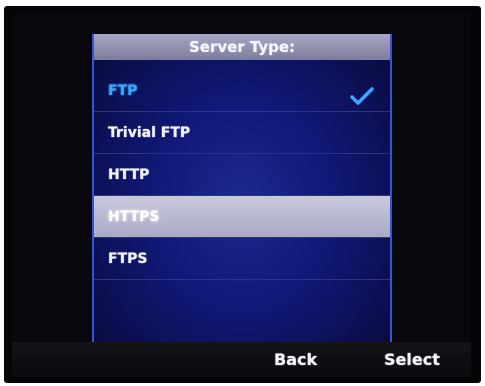 The width and height of the screenshot is (485, 386). Describe the element at coordinates (362, 93) in the screenshot. I see `check-icon` at that location.